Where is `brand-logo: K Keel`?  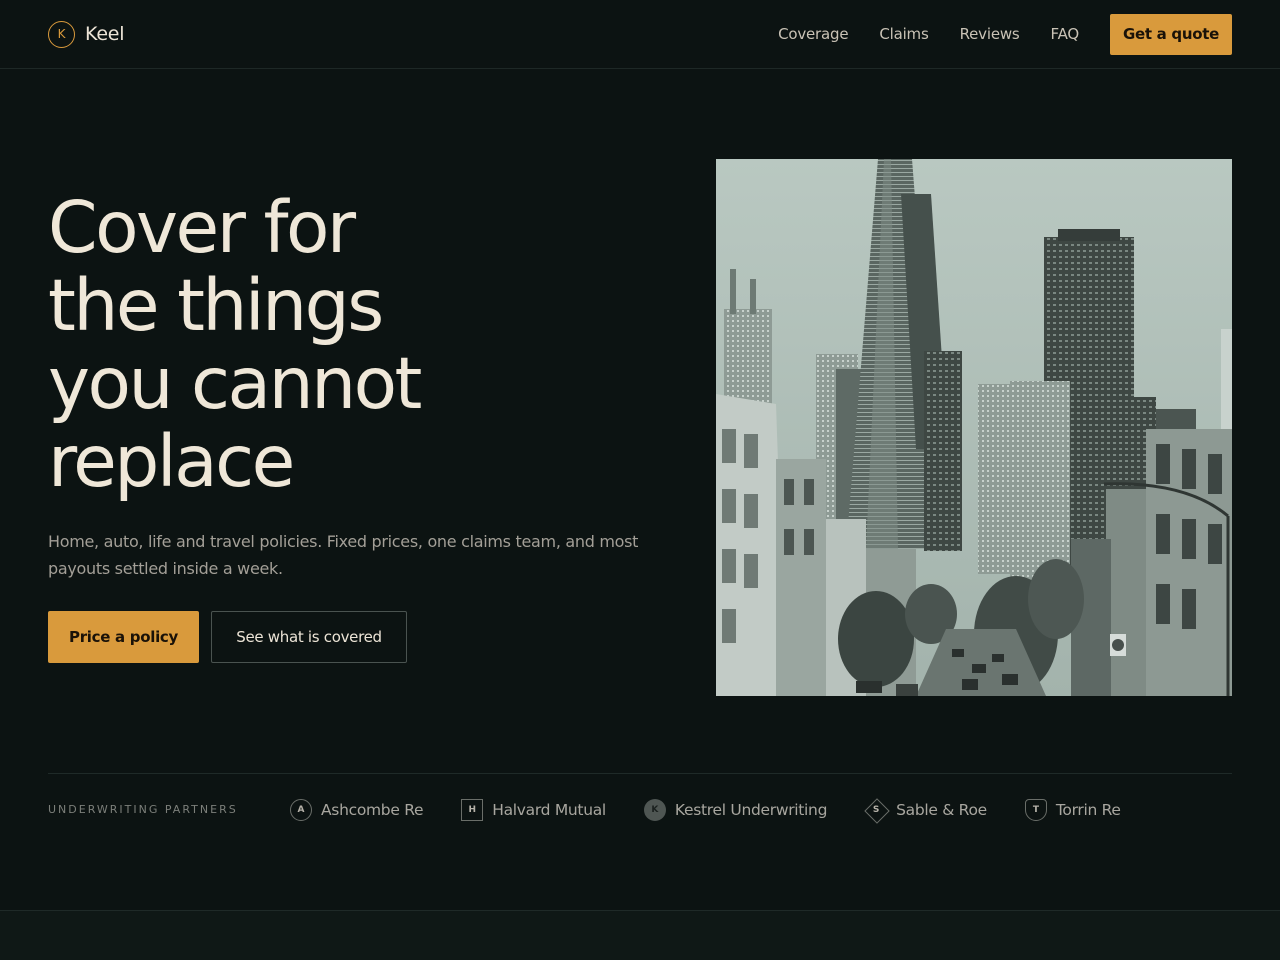
brand-logo: K Keel is located at coordinates (86, 34).